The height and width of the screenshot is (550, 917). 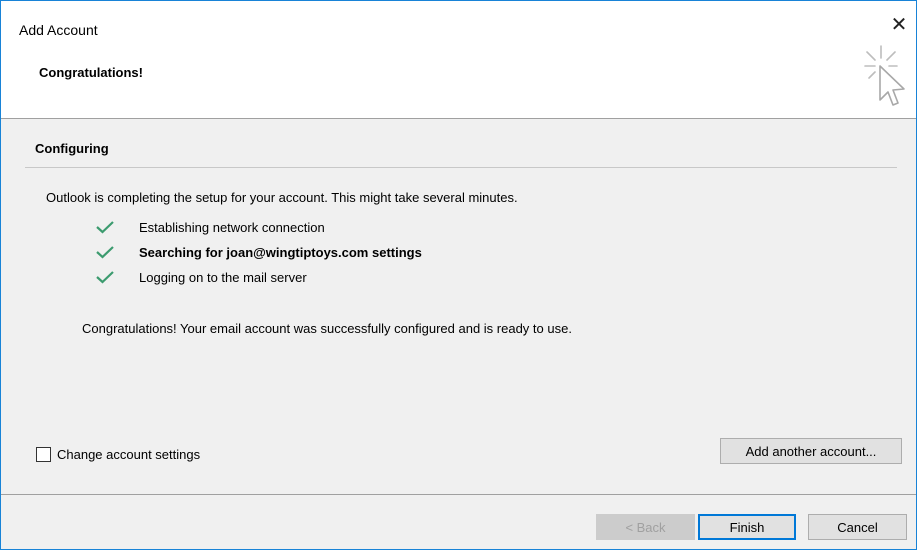 I want to click on change-account-settings-option: Change account settings, so click(x=118, y=454).